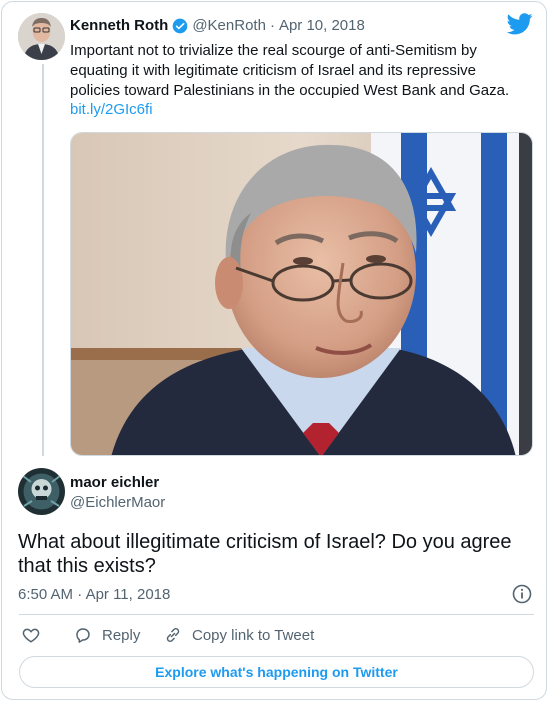 The height and width of the screenshot is (703, 550). I want to click on reply-author-name: maor eichler, so click(114, 482).